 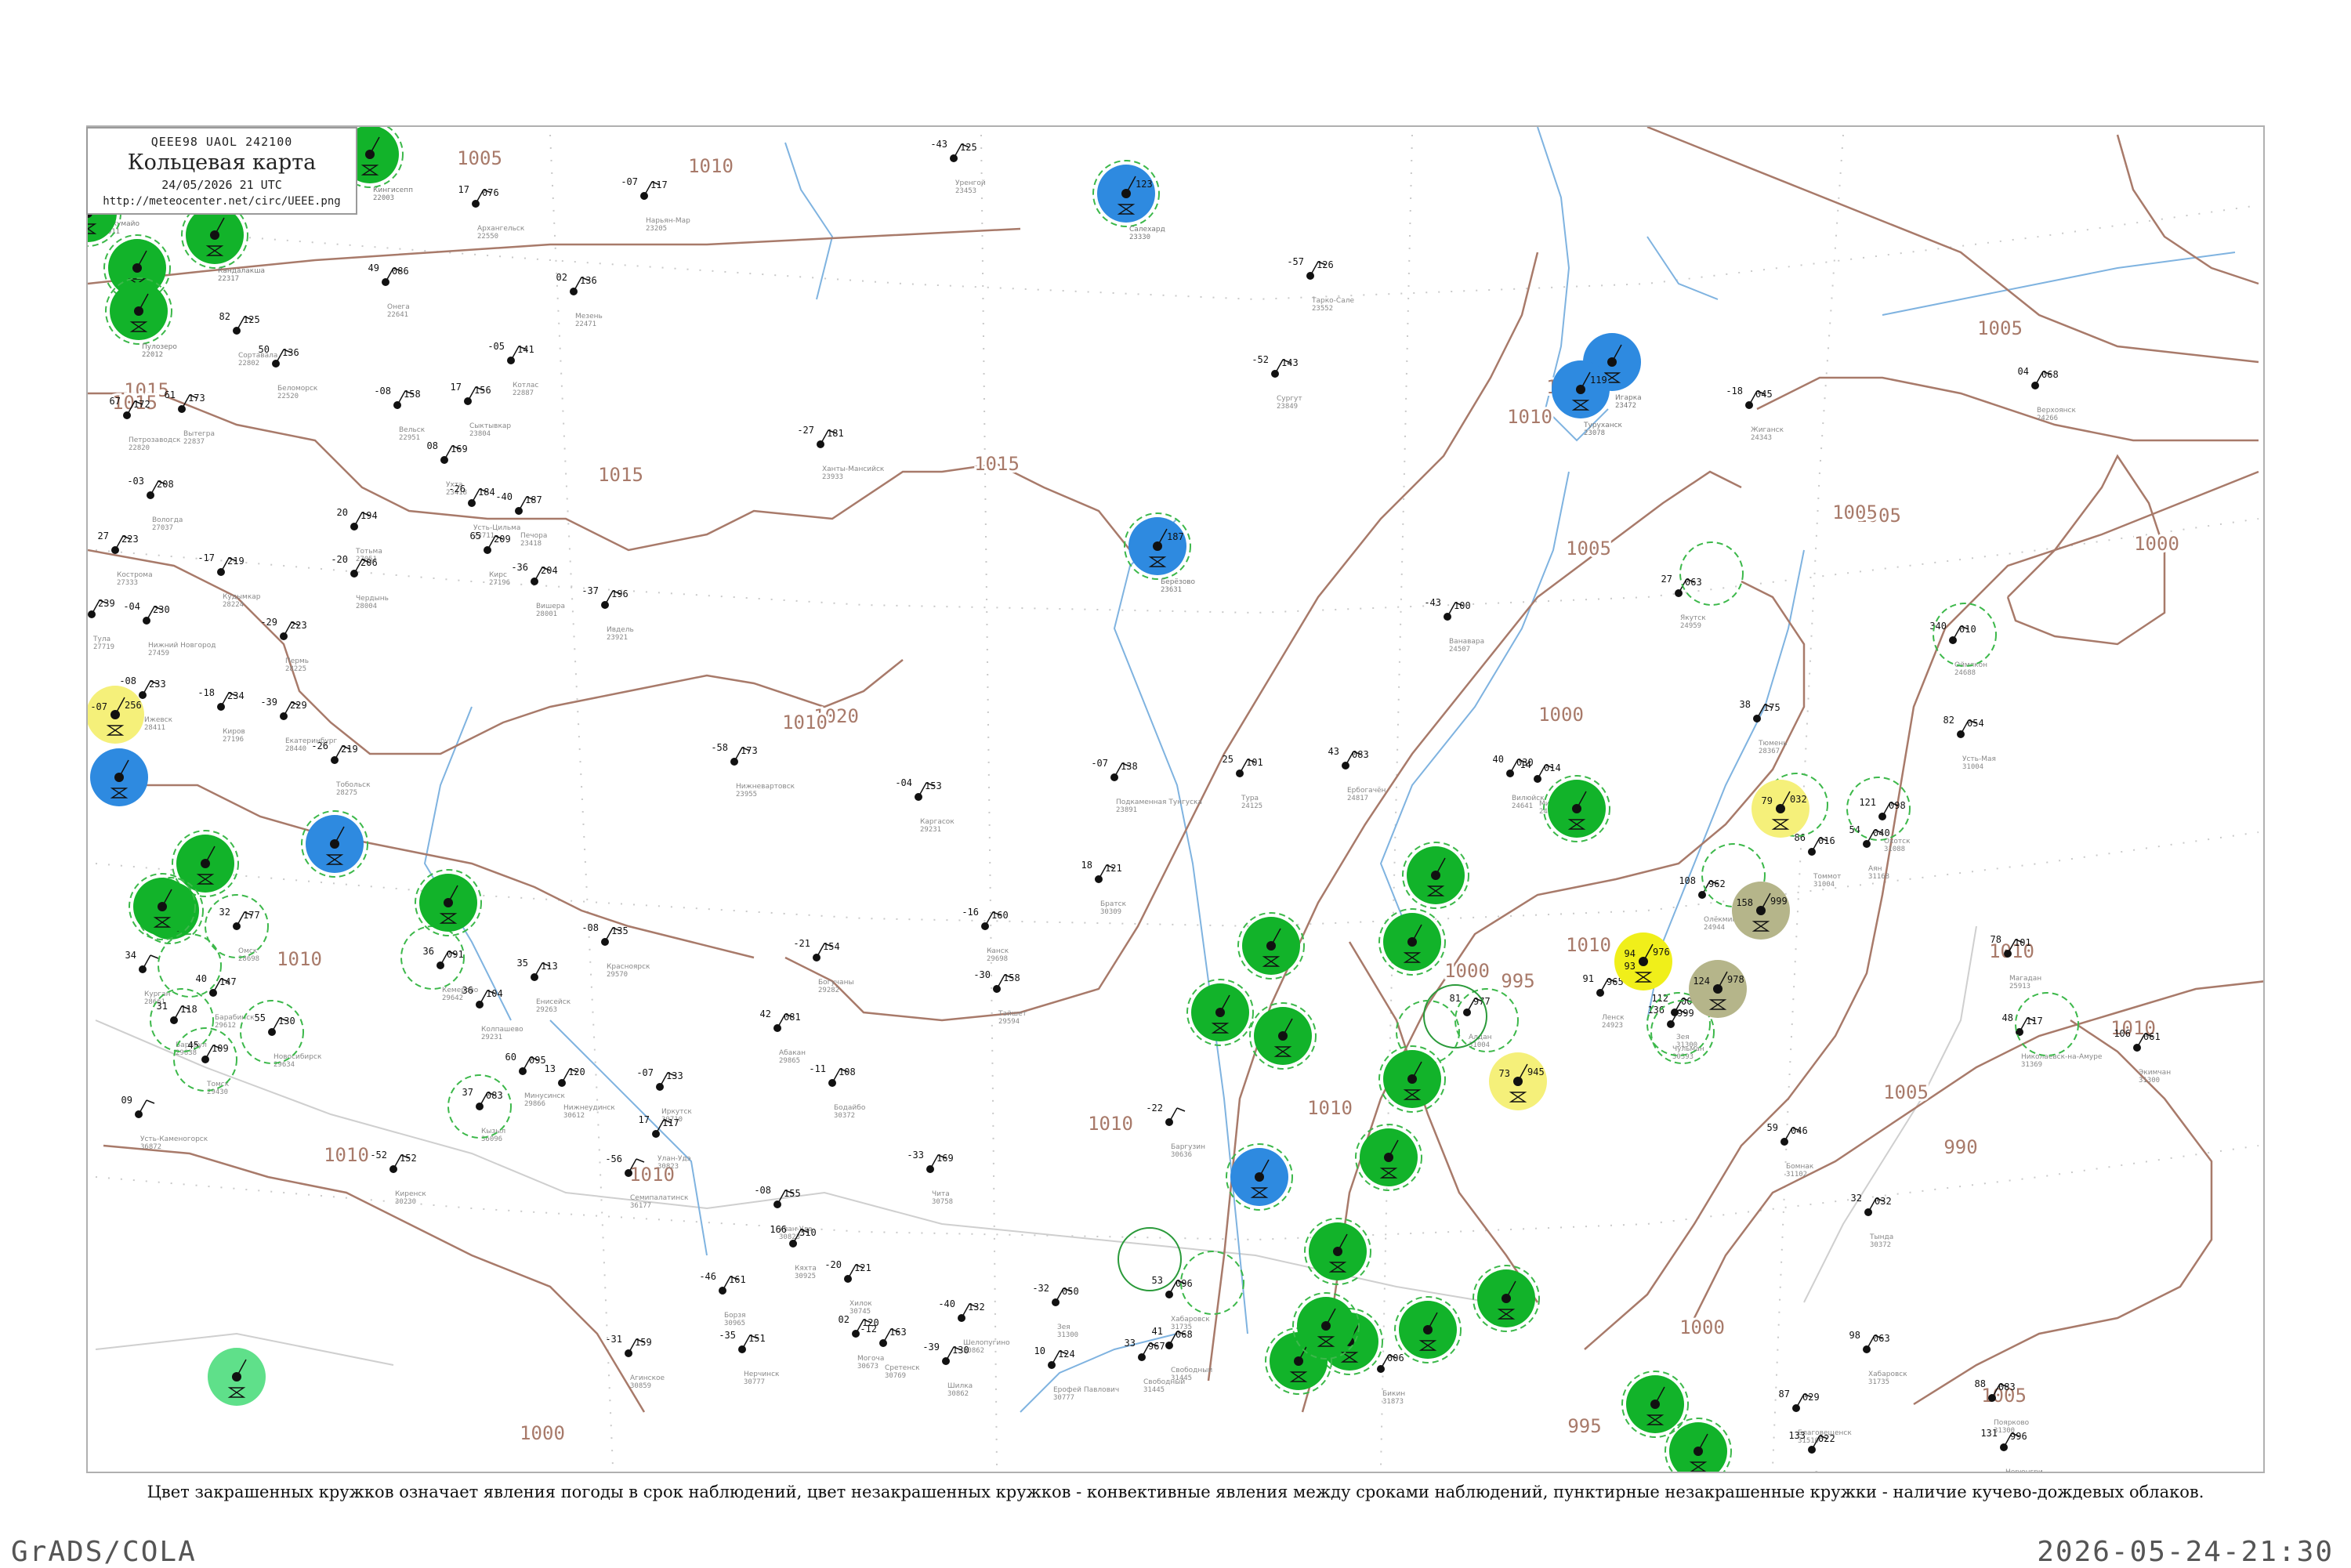 I want to click on station-plot: 00239Тула27719, so click(x=102, y=624).